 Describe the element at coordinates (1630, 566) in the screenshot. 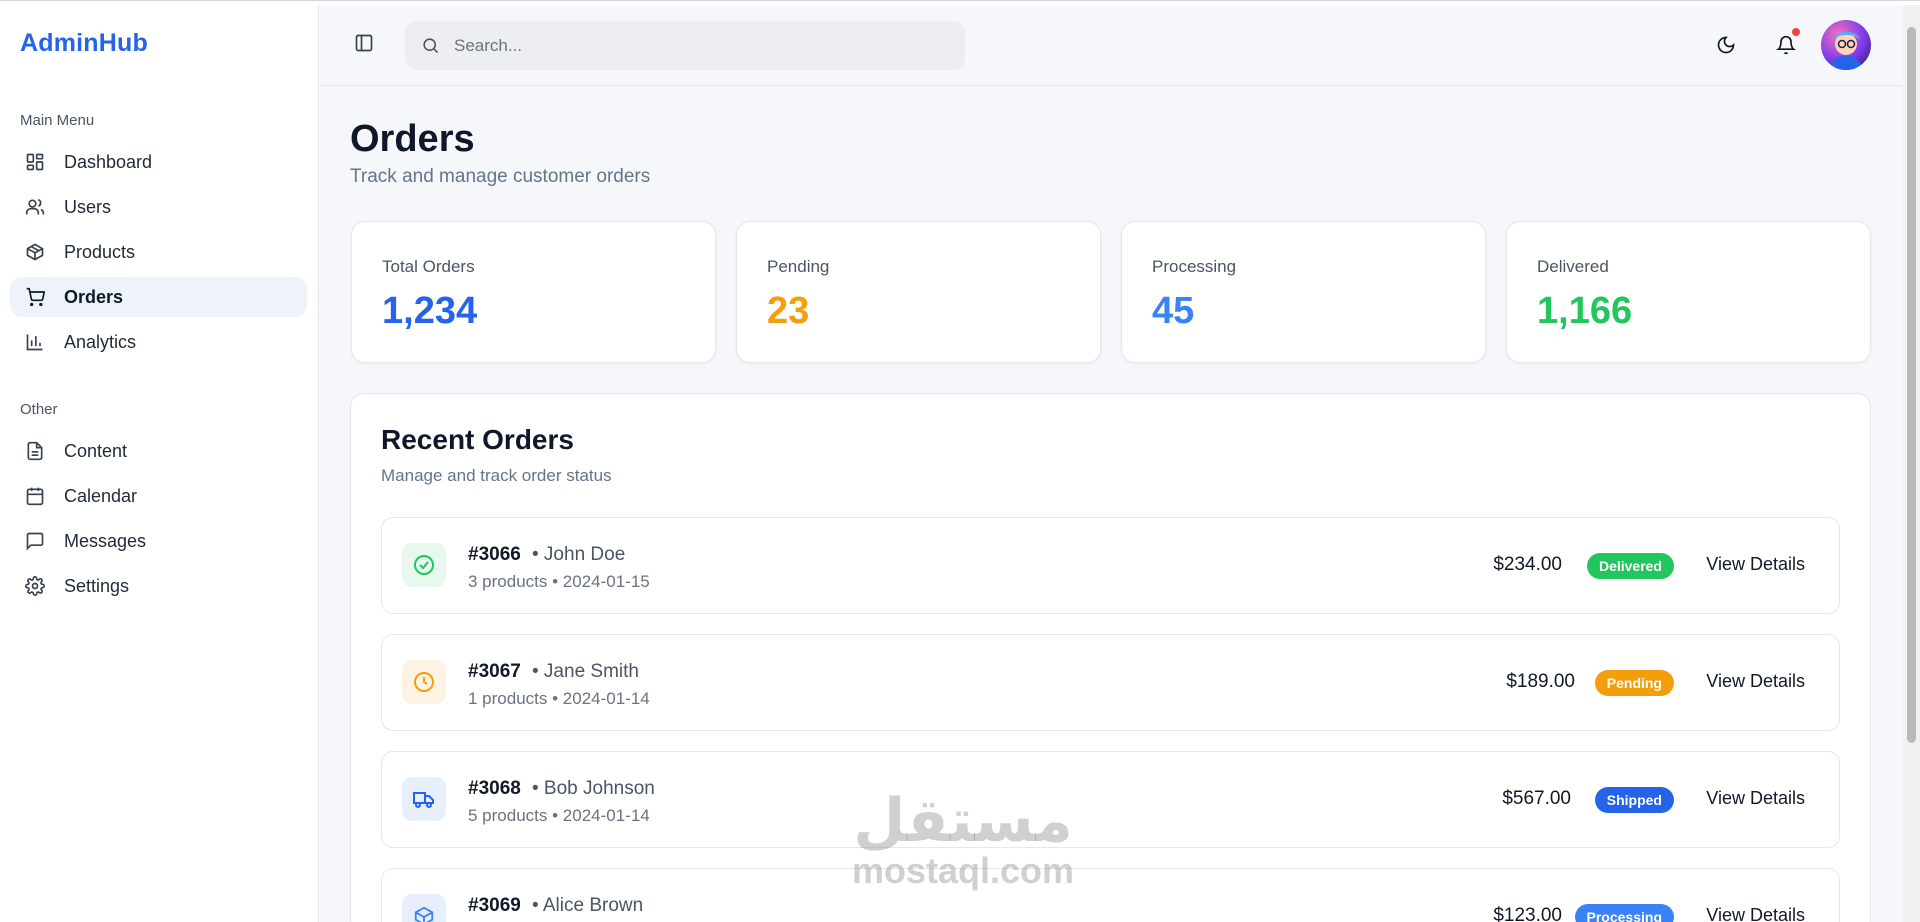

I see `status-badge: Delivered` at that location.